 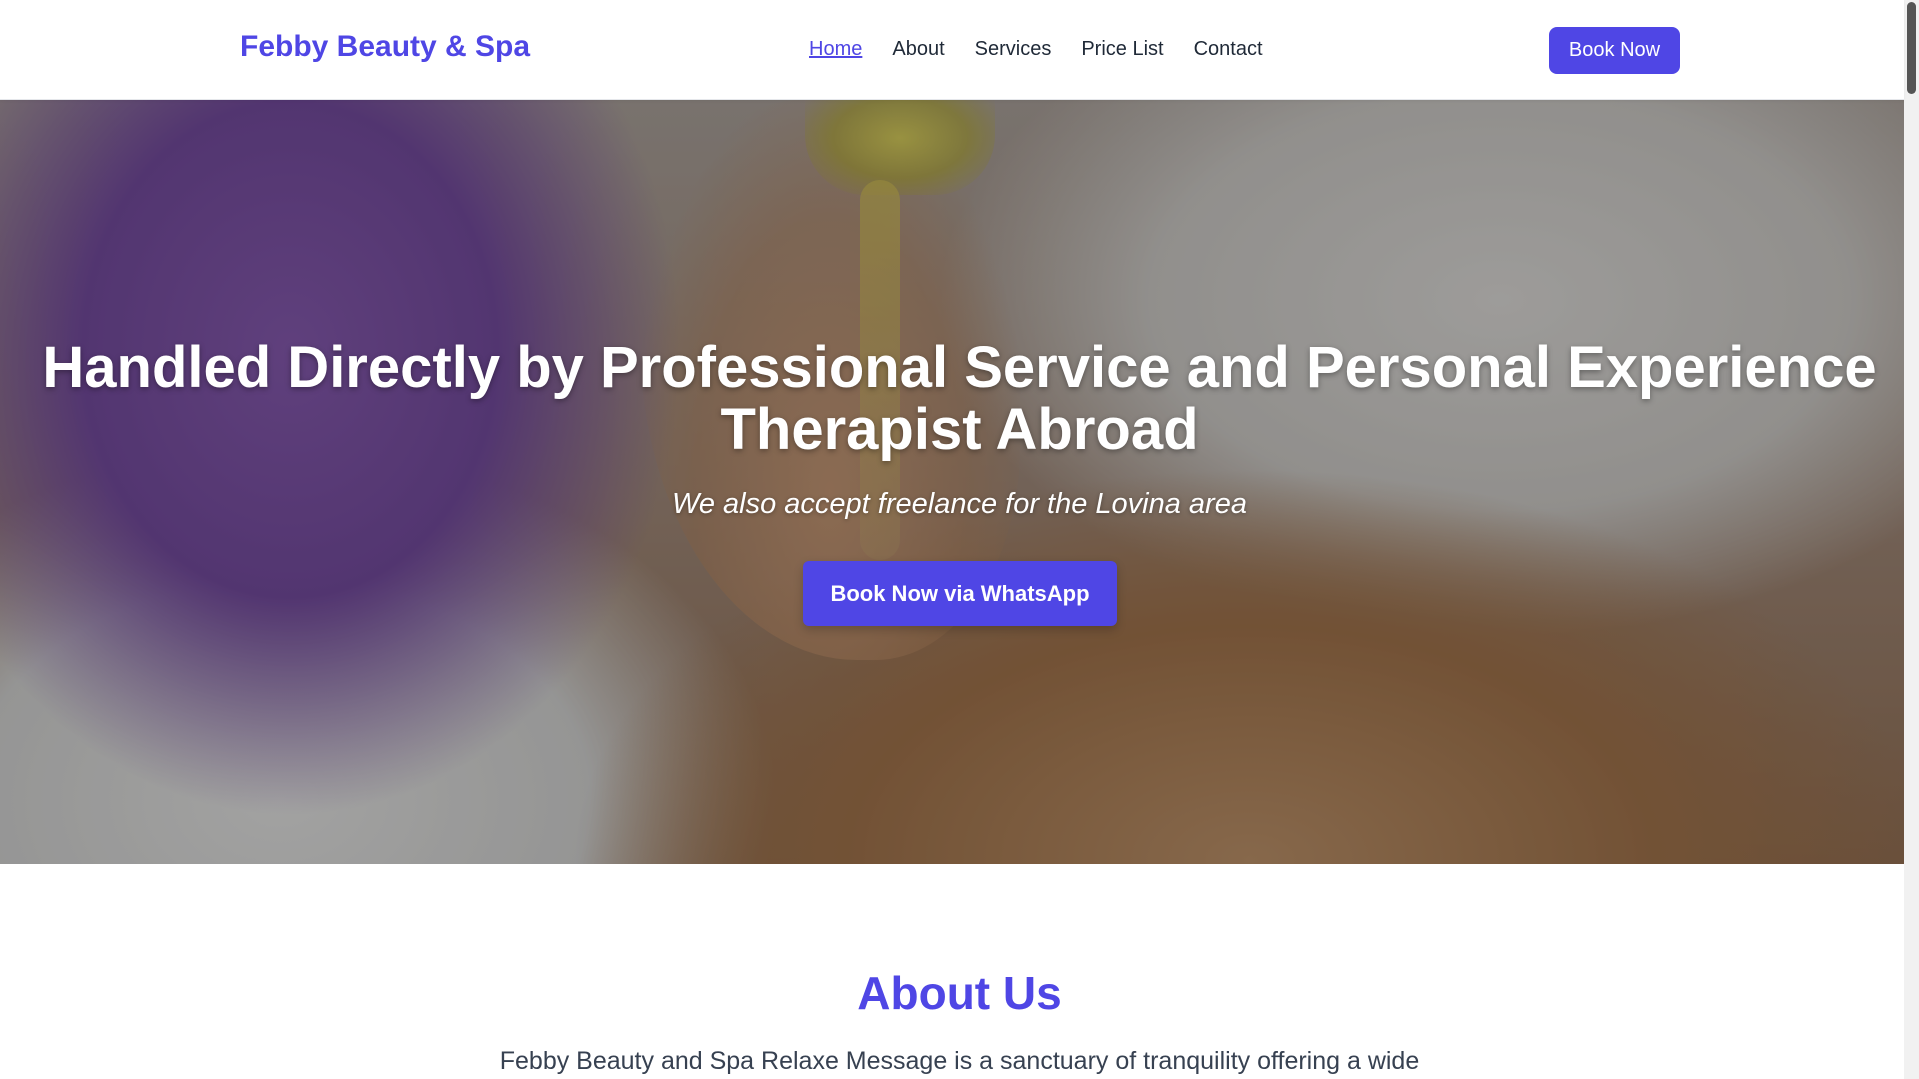 I want to click on nav-link-price-list: Price List, so click(x=1122, y=49).